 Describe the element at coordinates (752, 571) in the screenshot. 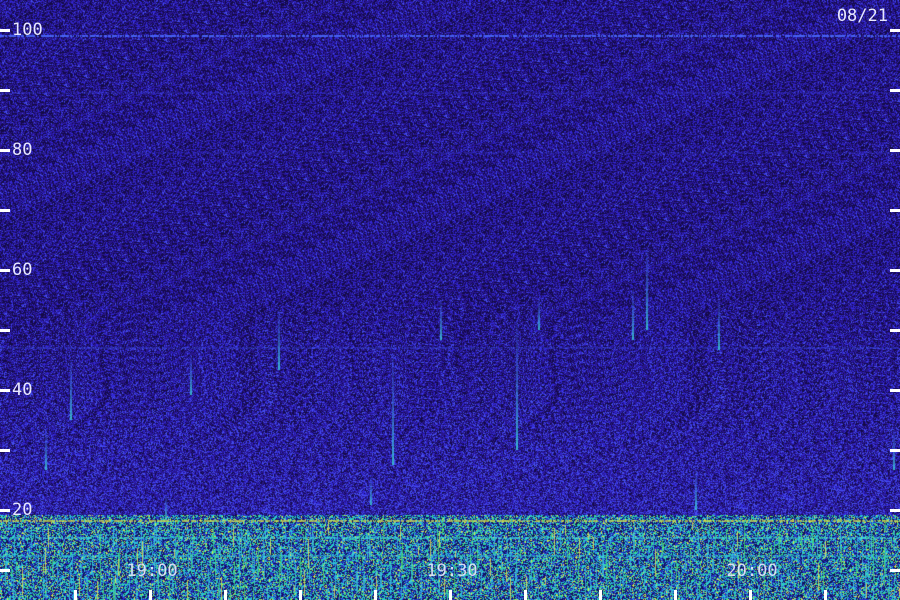

I see `x-axis-label-2000: 20:00` at that location.